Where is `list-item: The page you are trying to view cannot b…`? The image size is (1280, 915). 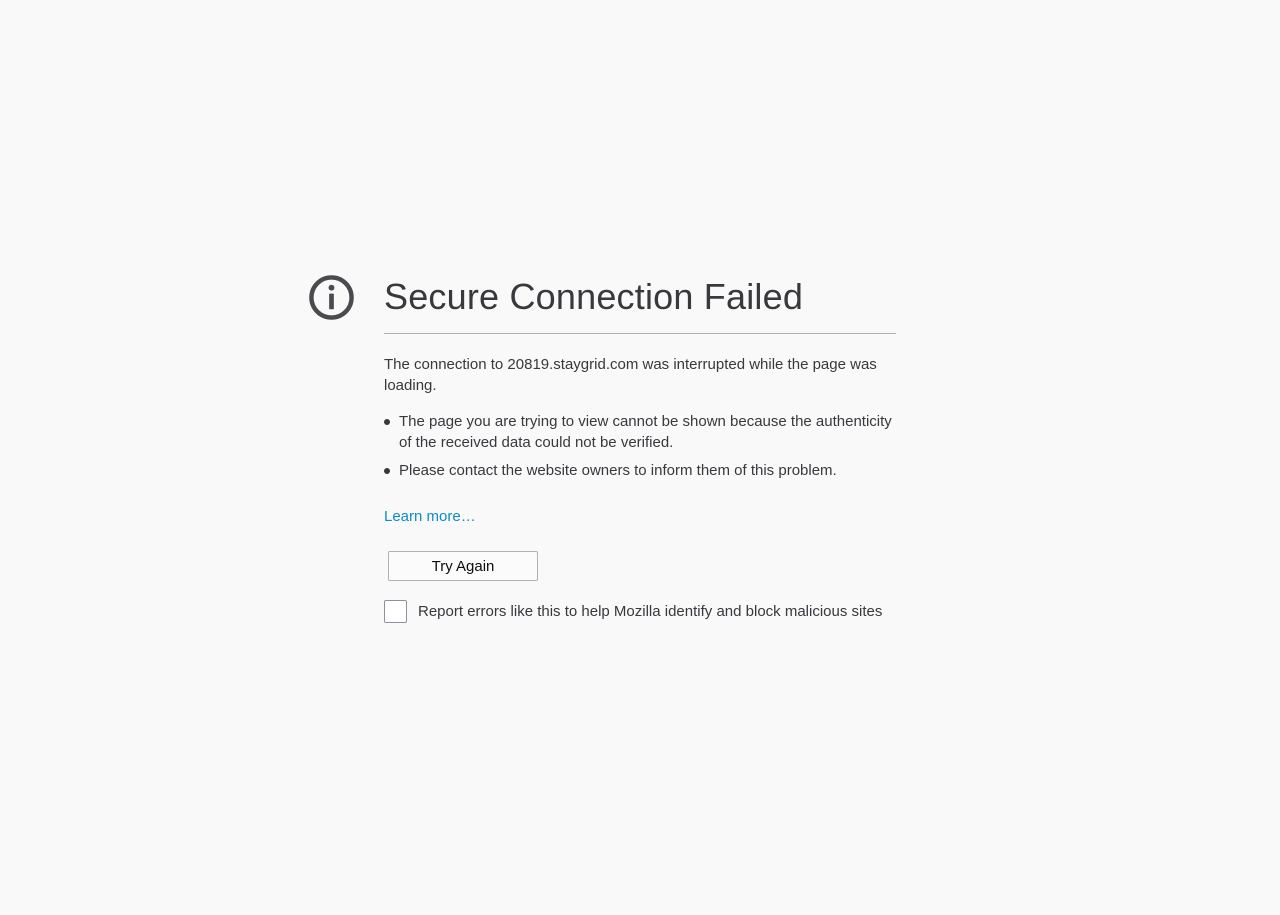 list-item: The page you are trying to view cannot b… is located at coordinates (640, 432).